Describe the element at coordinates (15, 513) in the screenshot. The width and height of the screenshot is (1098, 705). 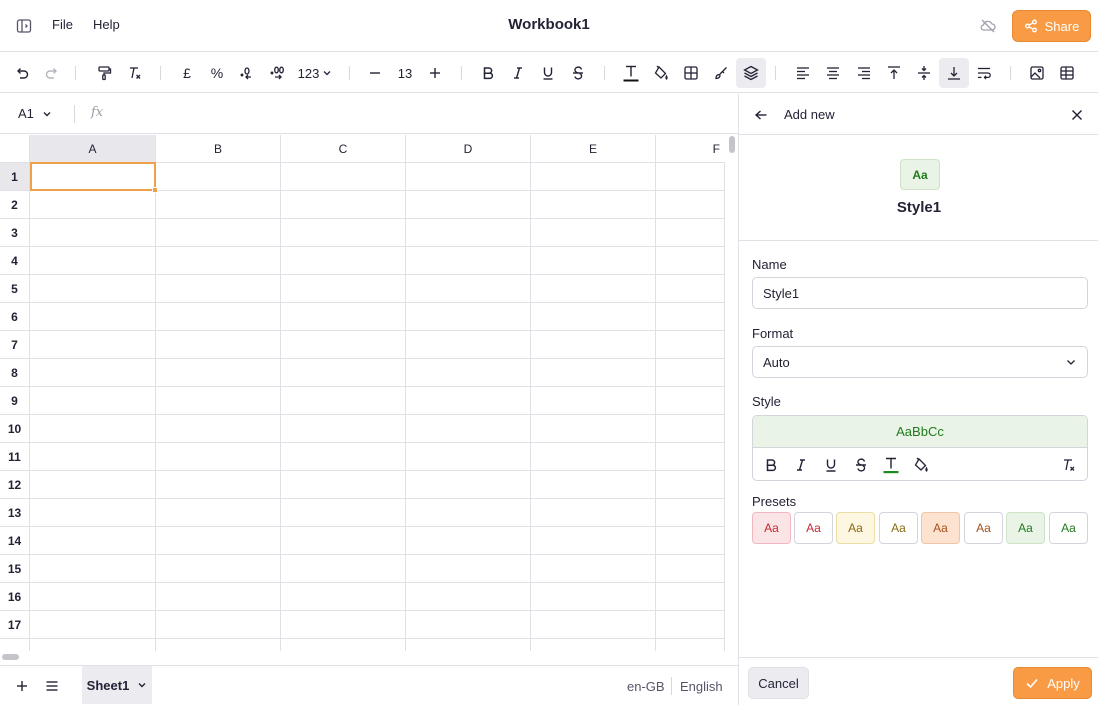
I see `row-header-13: 13` at that location.